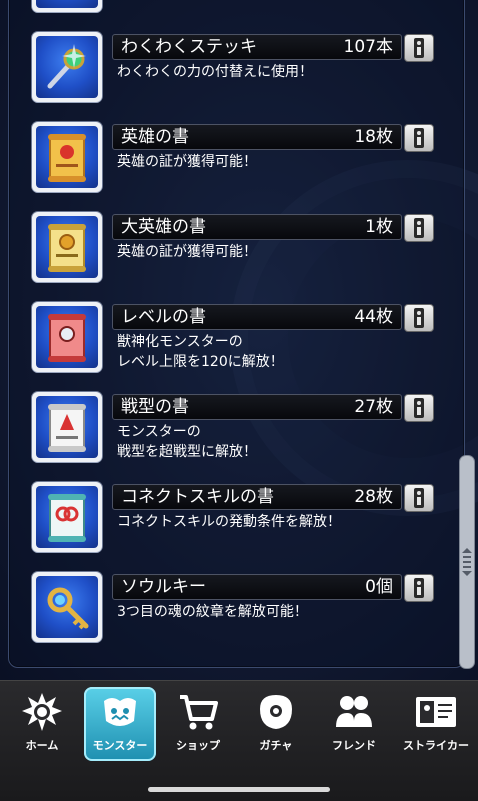 The height and width of the screenshot is (801, 478). I want to click on item-count: 18枚, so click(373, 137).